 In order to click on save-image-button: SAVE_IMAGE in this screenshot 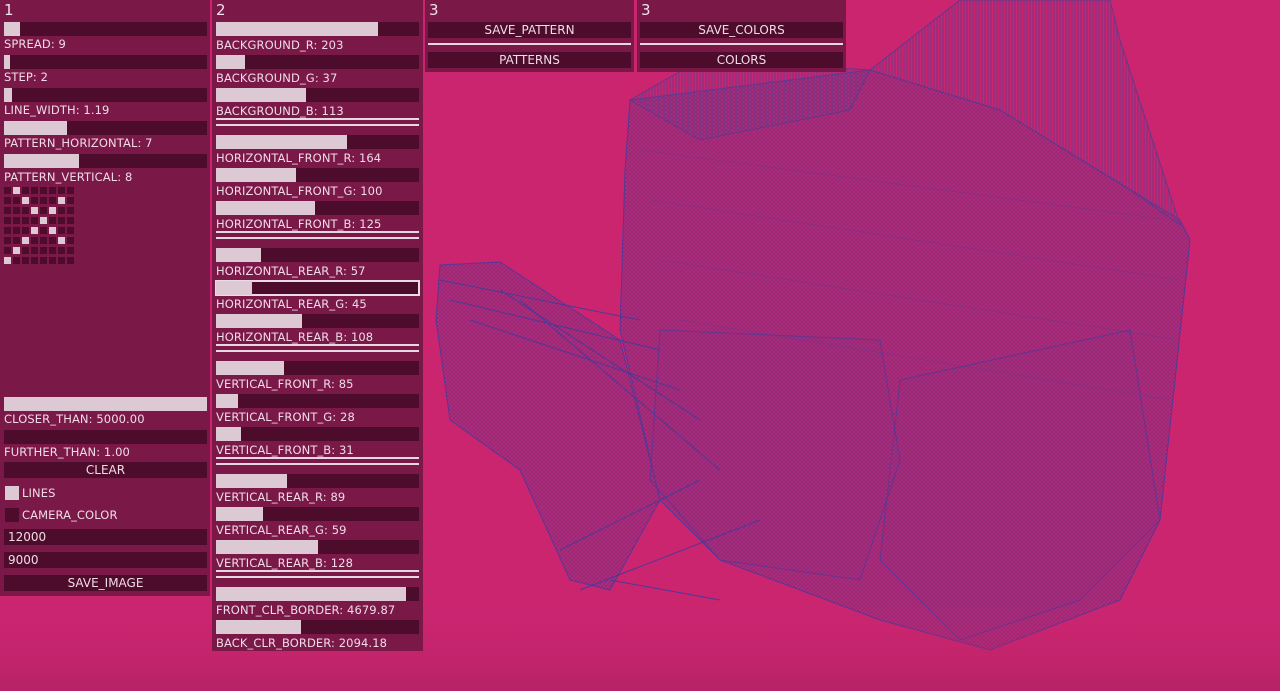, I will do `click(105, 583)`.